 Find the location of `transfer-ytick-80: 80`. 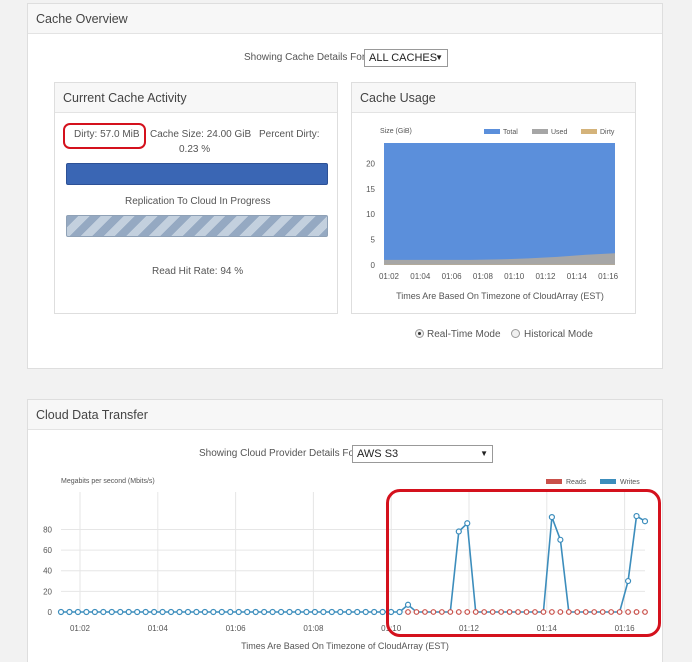

transfer-ytick-80: 80 is located at coordinates (47, 529).